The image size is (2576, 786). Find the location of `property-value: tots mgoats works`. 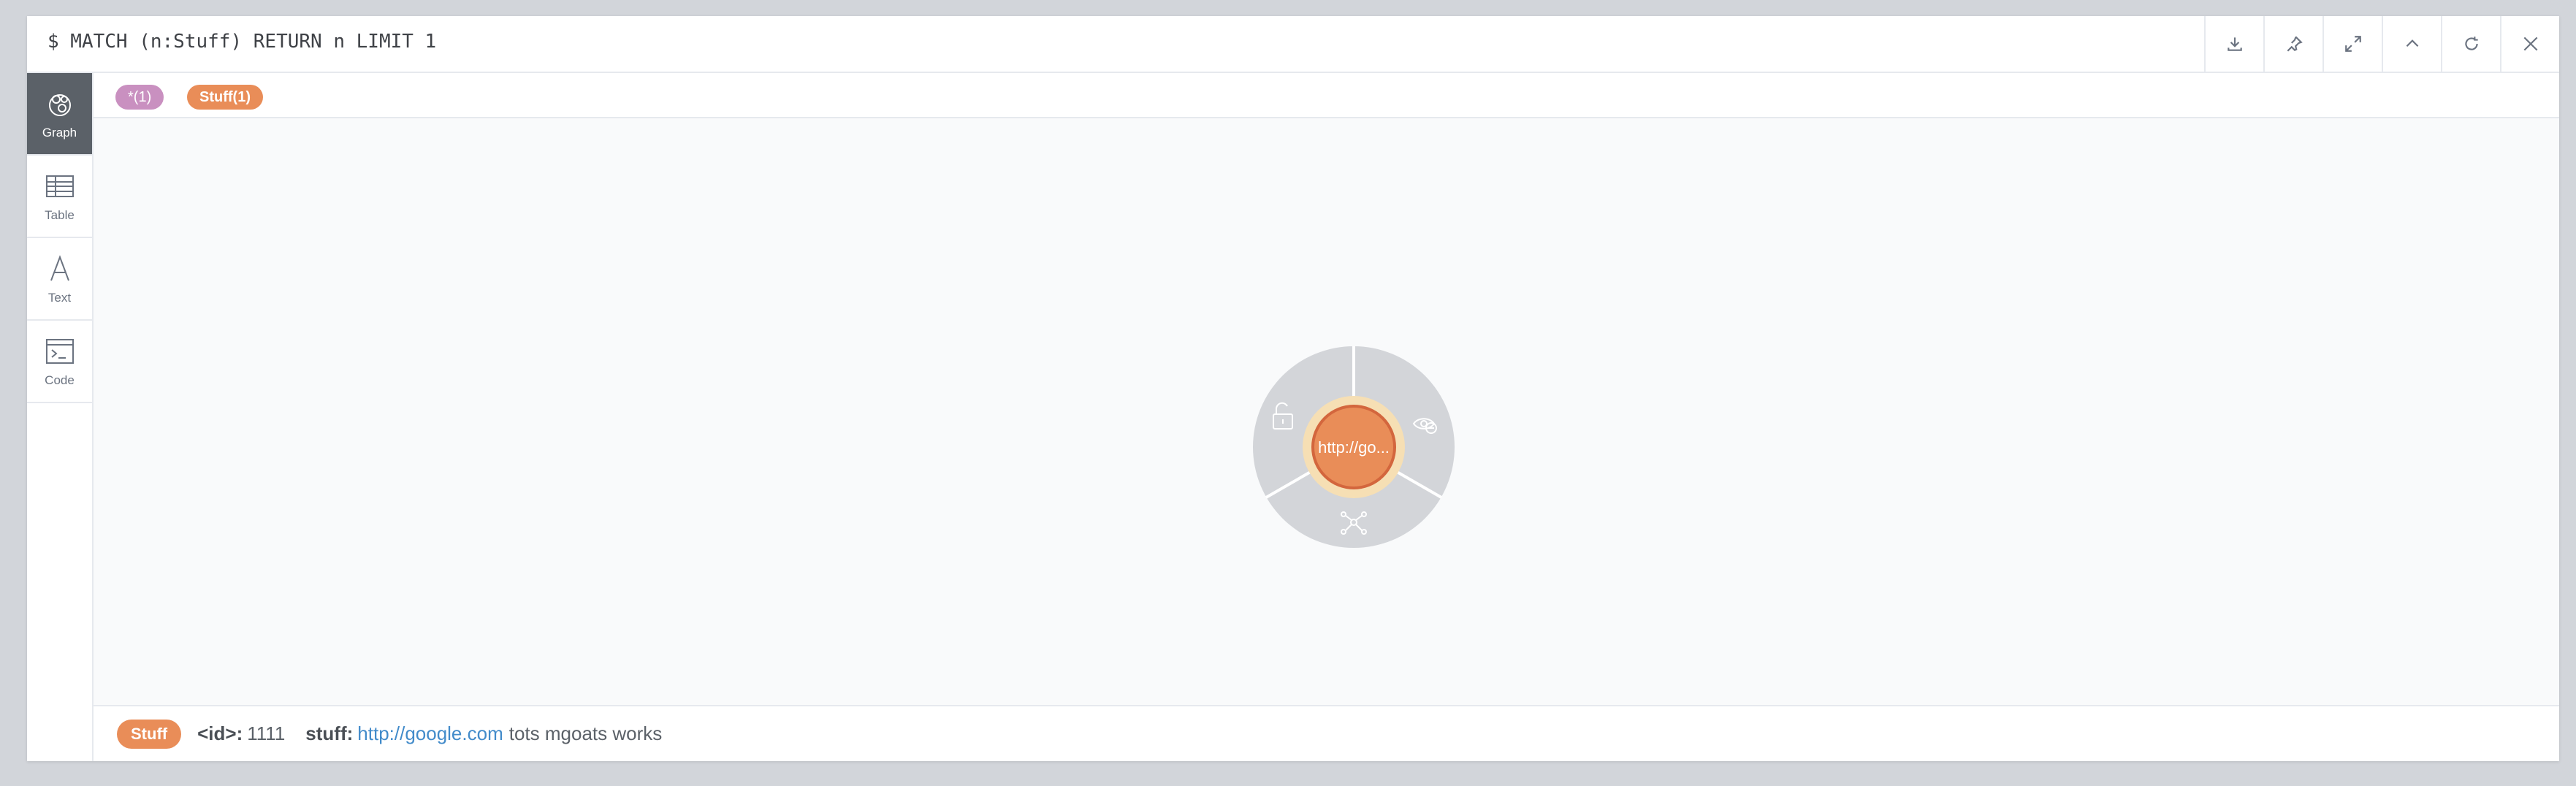

property-value: tots mgoats works is located at coordinates (586, 733).